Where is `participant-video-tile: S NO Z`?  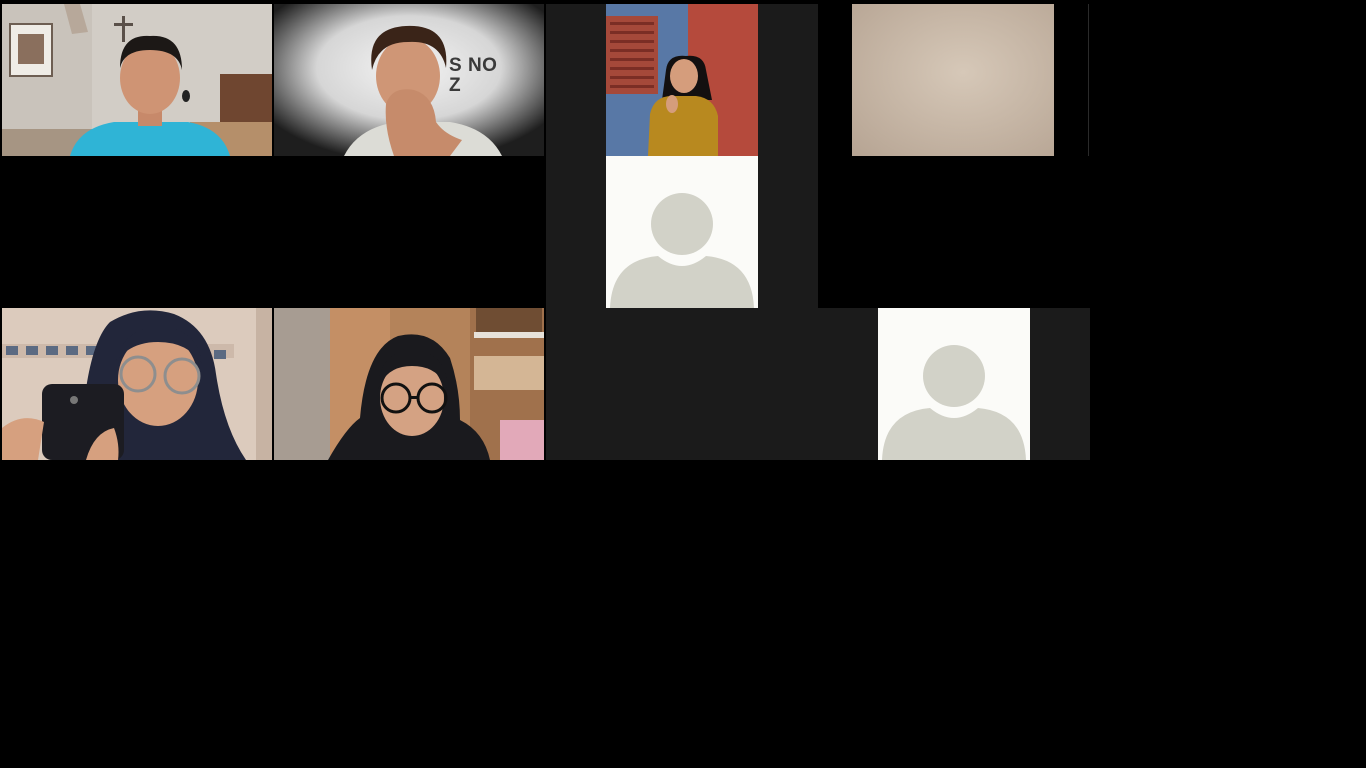
participant-video-tile: S NO Z is located at coordinates (409, 80).